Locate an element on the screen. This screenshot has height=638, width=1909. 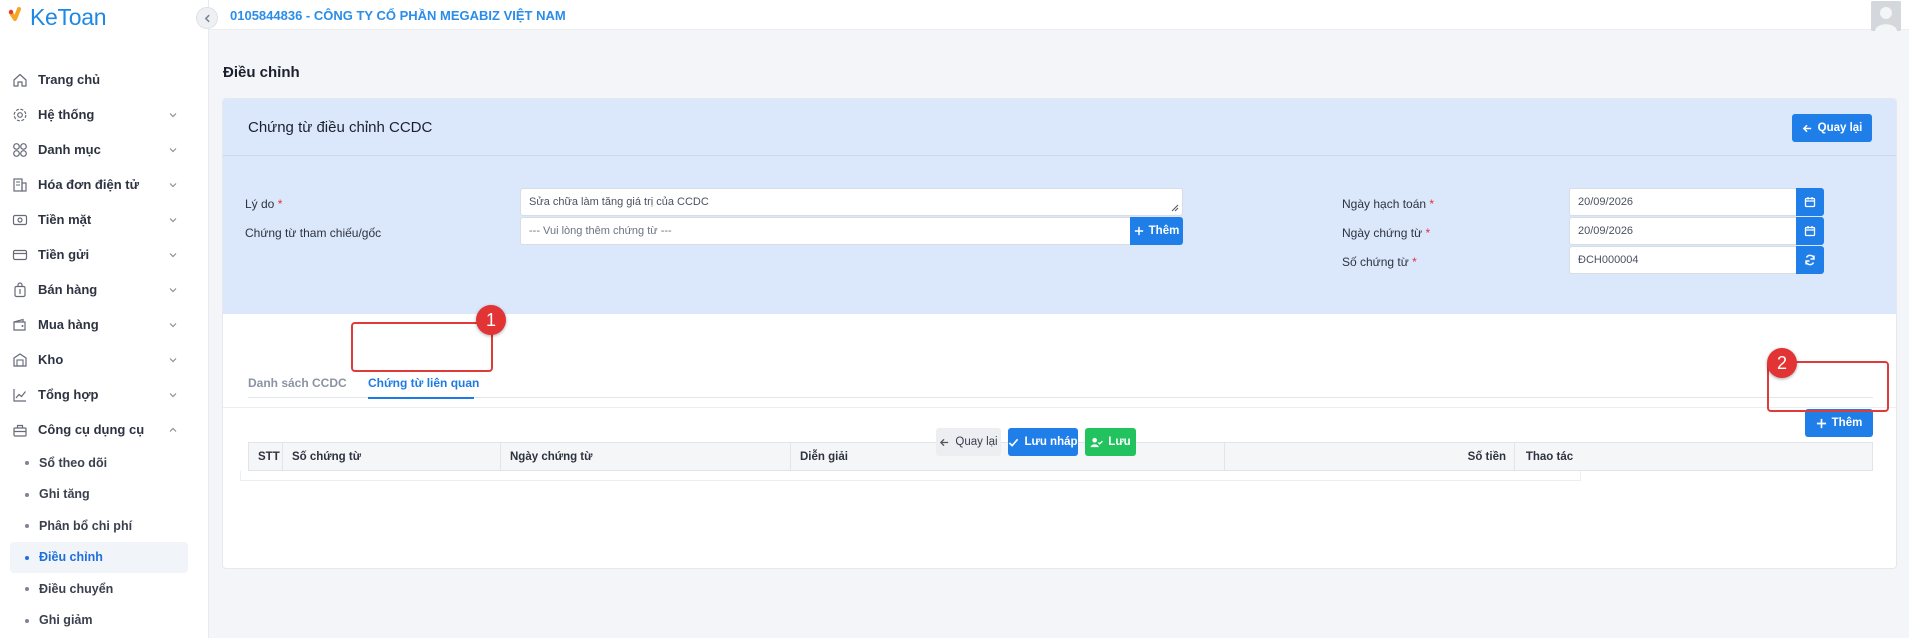
doc-no-label-text: Số chứng từ is located at coordinates (1375, 262).